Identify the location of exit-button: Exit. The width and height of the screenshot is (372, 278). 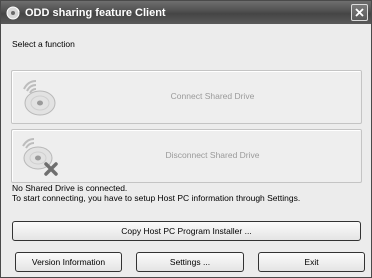
(311, 262).